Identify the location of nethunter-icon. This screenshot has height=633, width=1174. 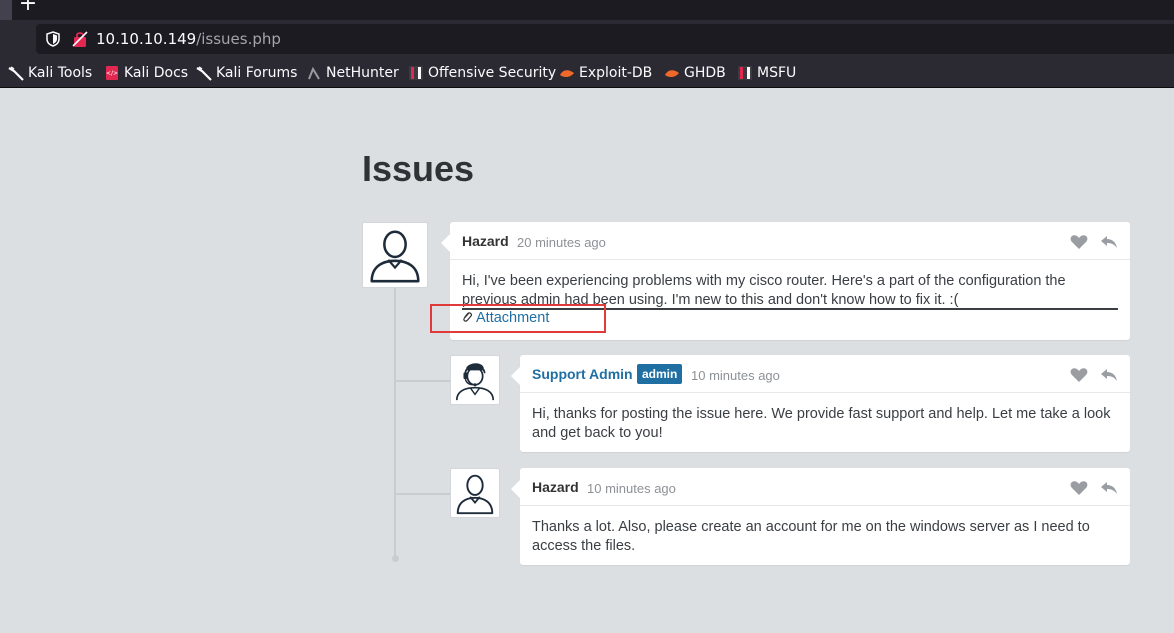
(314, 73).